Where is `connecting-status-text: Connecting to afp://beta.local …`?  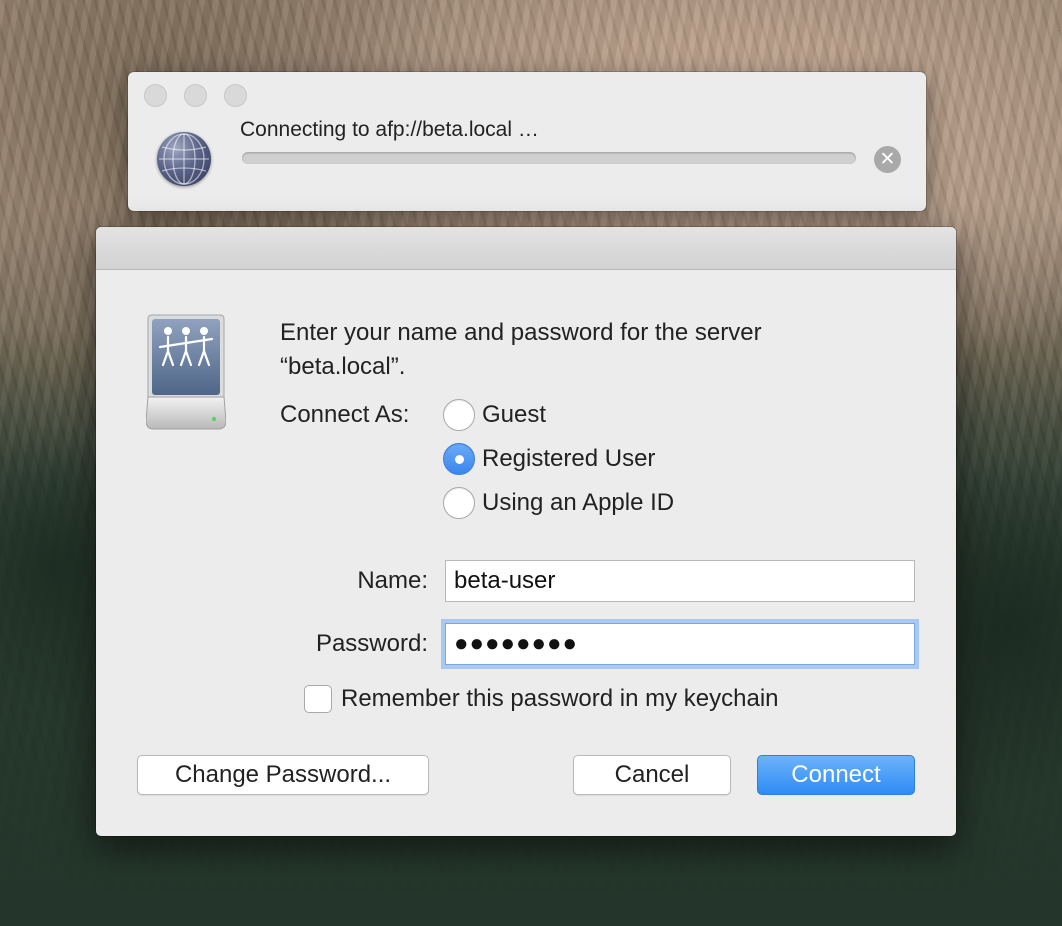
connecting-status-text: Connecting to afp://beta.local … is located at coordinates (389, 129).